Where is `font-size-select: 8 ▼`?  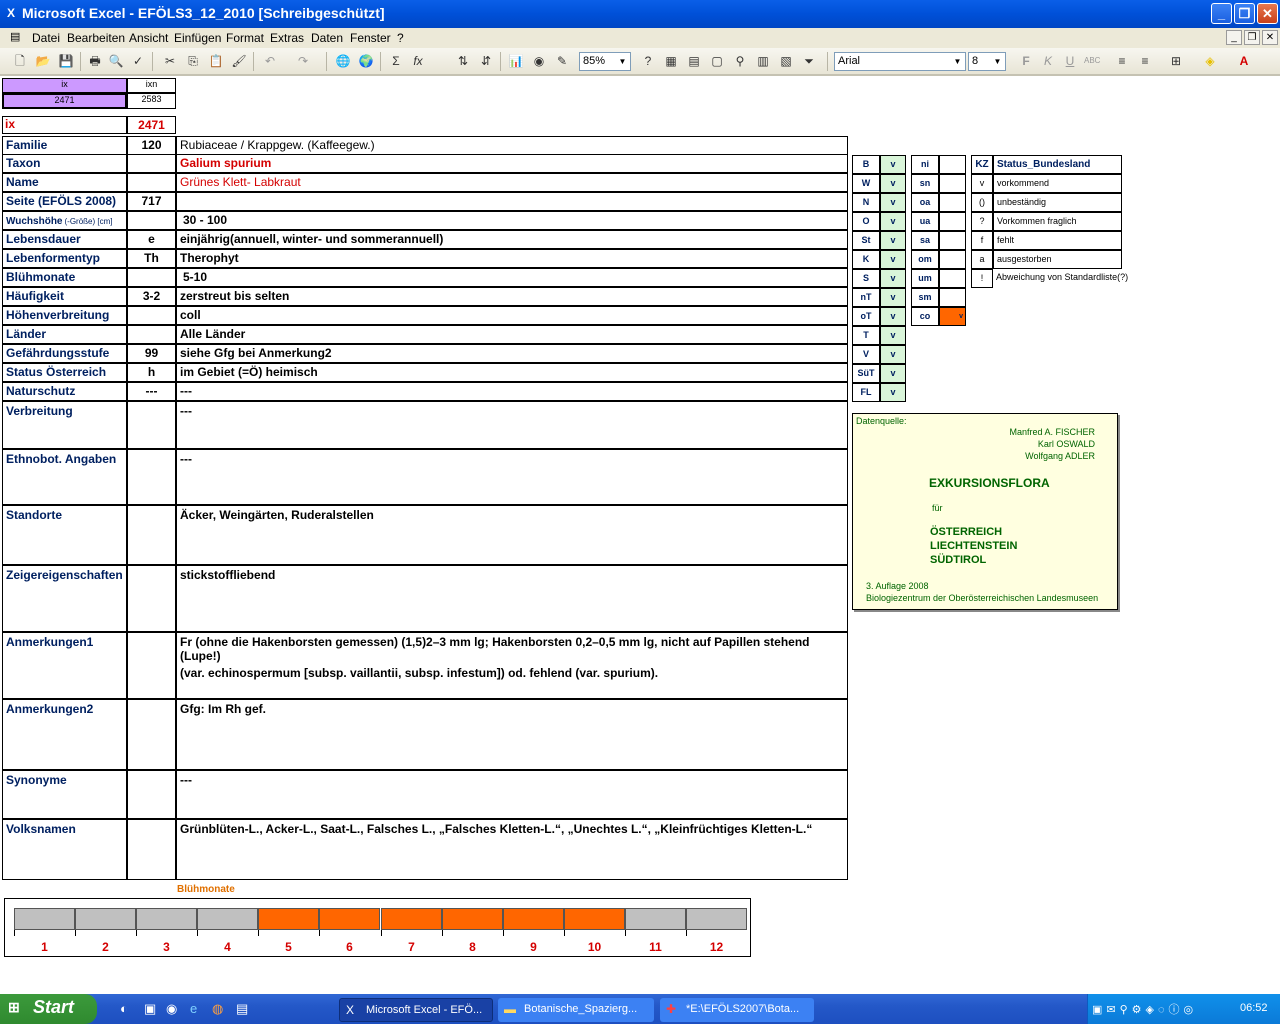
font-size-select: 8 ▼ is located at coordinates (987, 61).